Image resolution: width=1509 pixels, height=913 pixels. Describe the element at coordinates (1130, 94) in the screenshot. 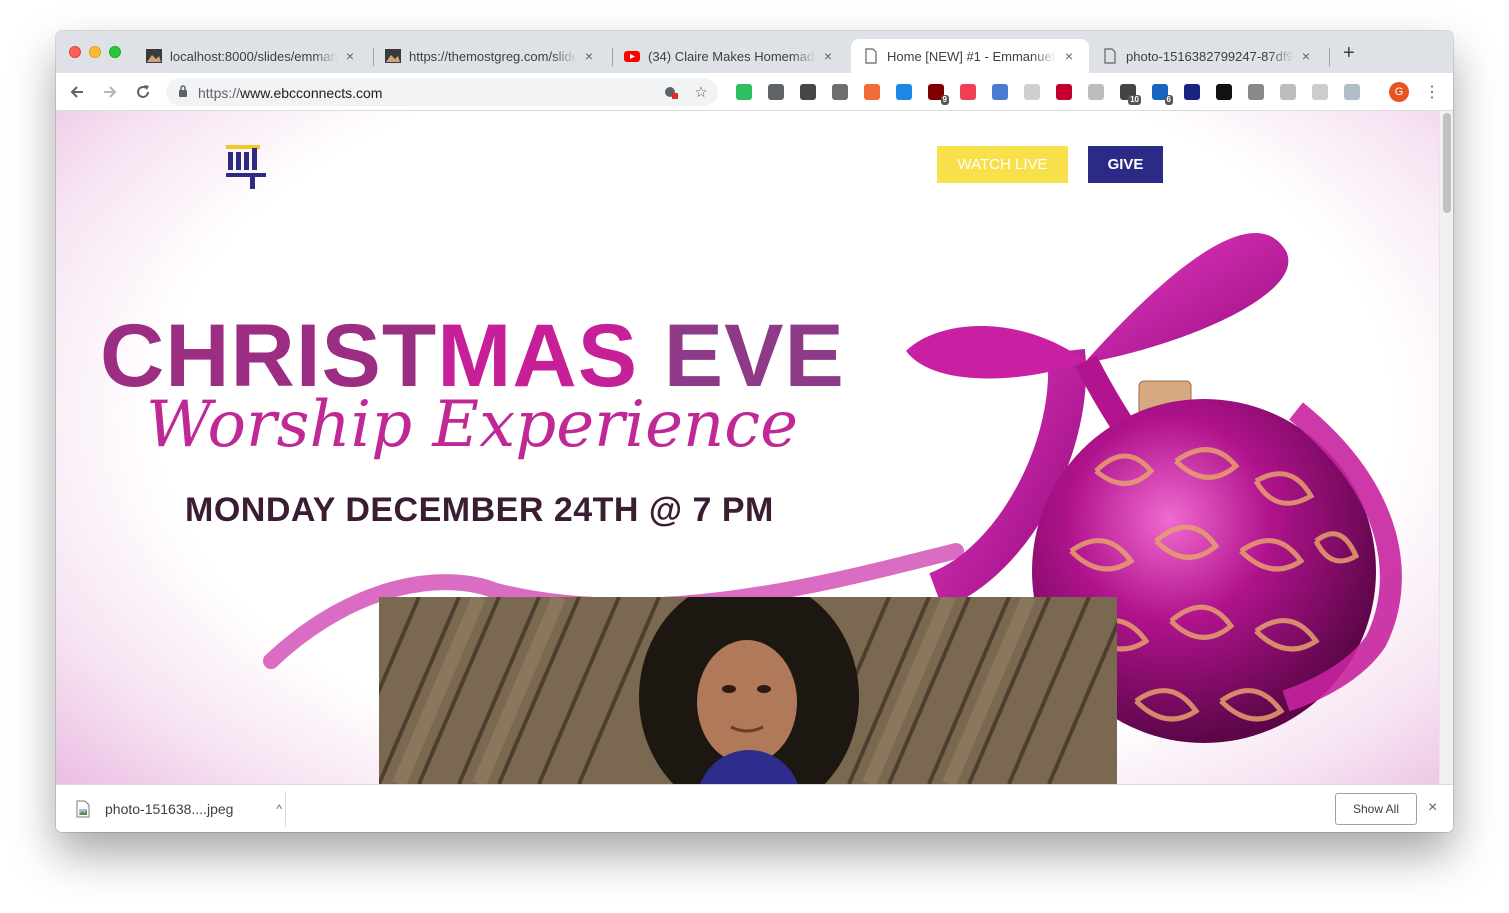

I see `wappalyzer-icon: 10` at that location.